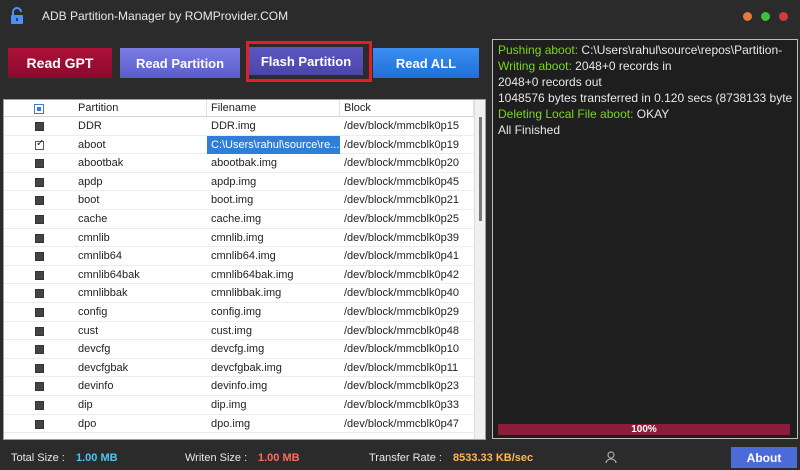 The width and height of the screenshot is (800, 470). What do you see at coordinates (401, 200) in the screenshot?
I see `cell-block: /dev/block/mmcblk0p21` at bounding box center [401, 200].